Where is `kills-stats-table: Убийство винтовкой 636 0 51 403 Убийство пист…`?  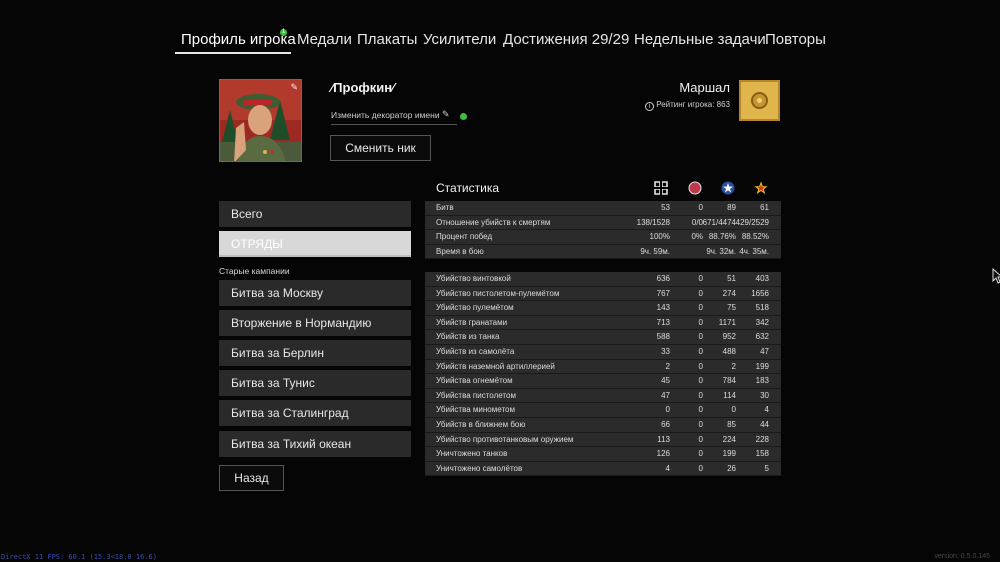 kills-stats-table: Убийство винтовкой 636 0 51 403 Убийство пист… is located at coordinates (603, 374).